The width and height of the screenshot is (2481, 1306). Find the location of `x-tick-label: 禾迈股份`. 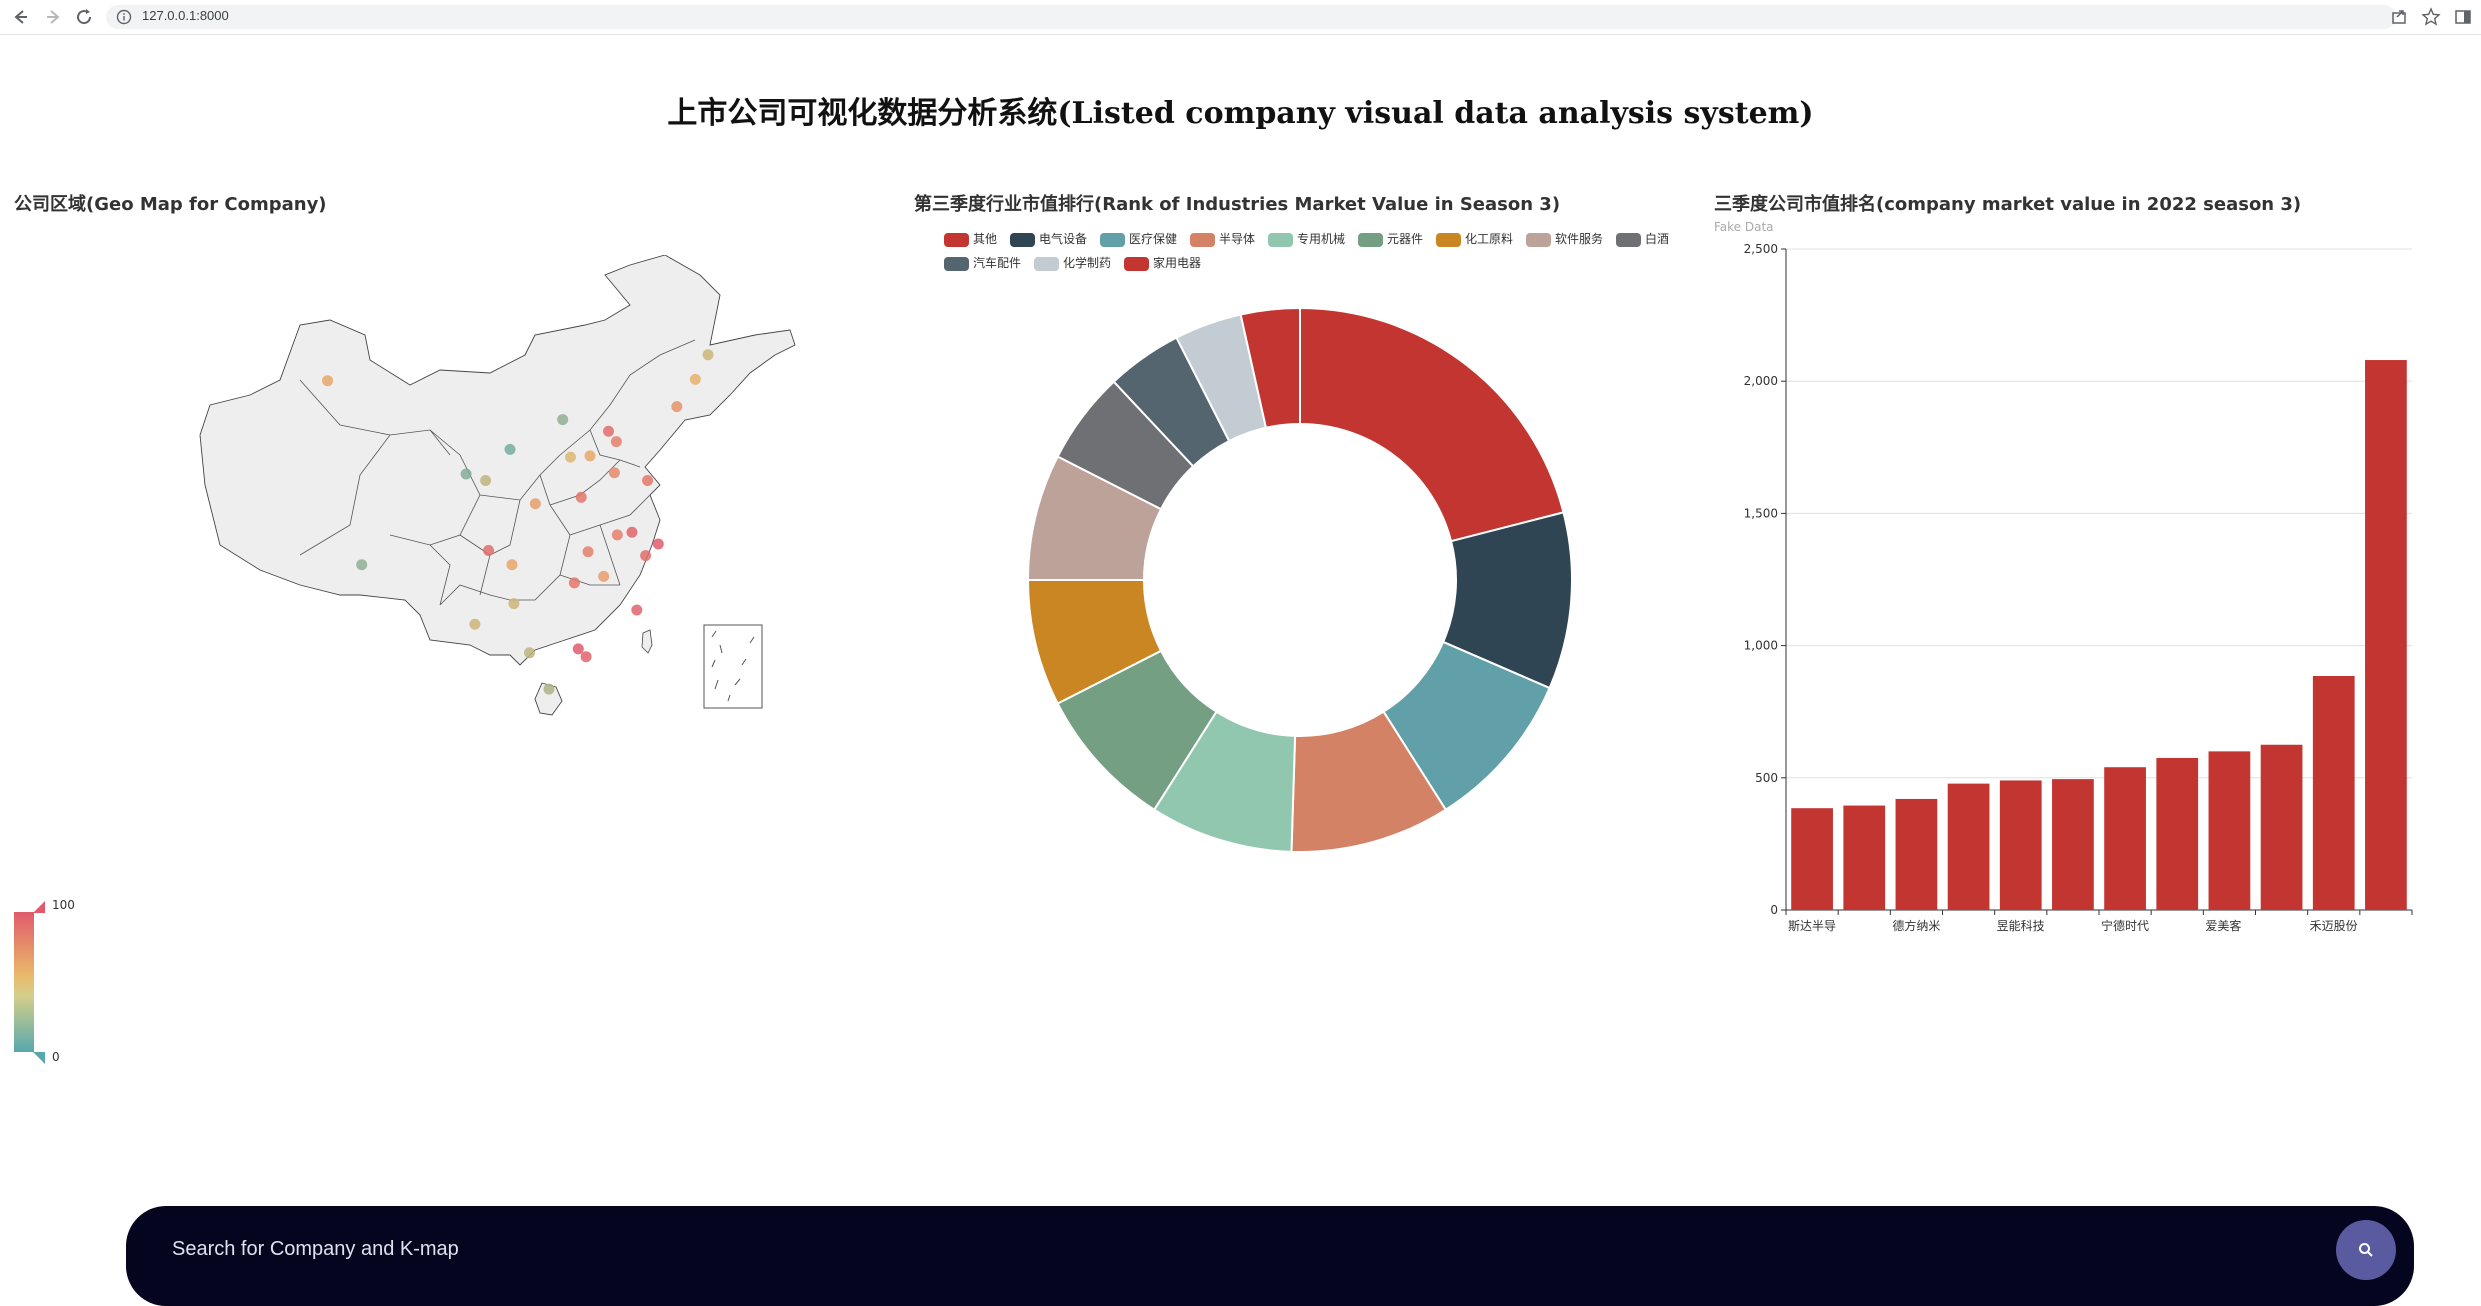

x-tick-label: 禾迈股份 is located at coordinates (2334, 926).